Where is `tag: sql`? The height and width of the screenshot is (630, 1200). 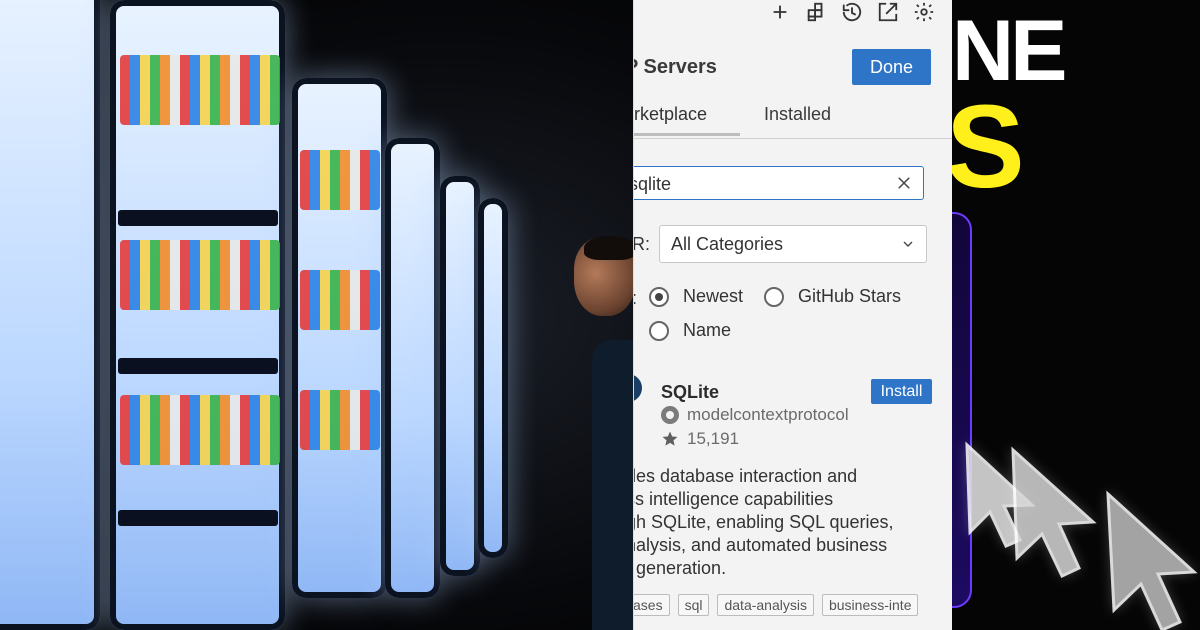 tag: sql is located at coordinates (693, 605).